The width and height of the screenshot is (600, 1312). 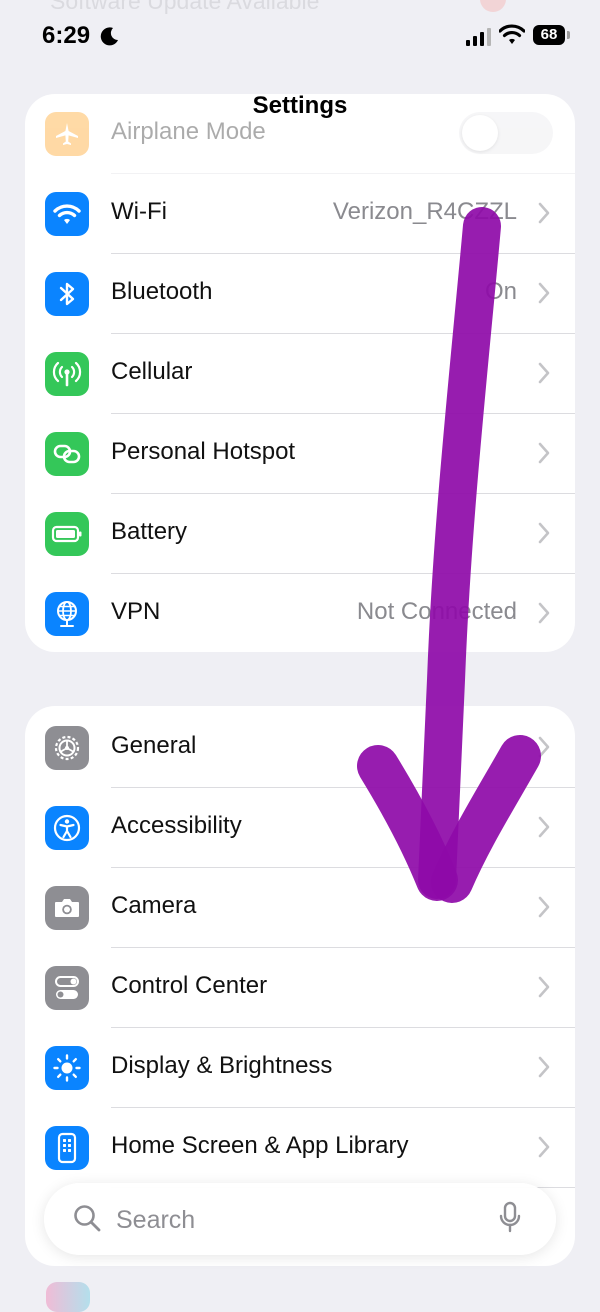 I want to click on row-label: Display & Brightness, so click(x=222, y=1065).